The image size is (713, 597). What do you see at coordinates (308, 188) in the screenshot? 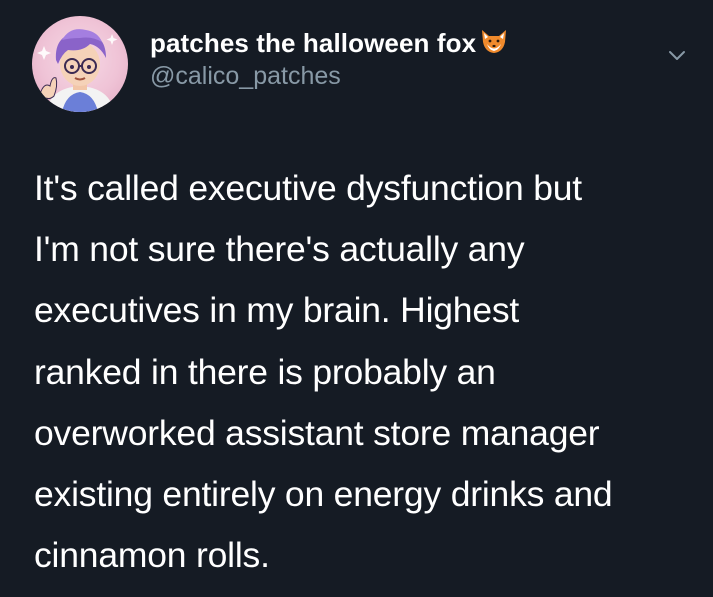
I see `tweet-text-line: It's called executive dysfunction but` at bounding box center [308, 188].